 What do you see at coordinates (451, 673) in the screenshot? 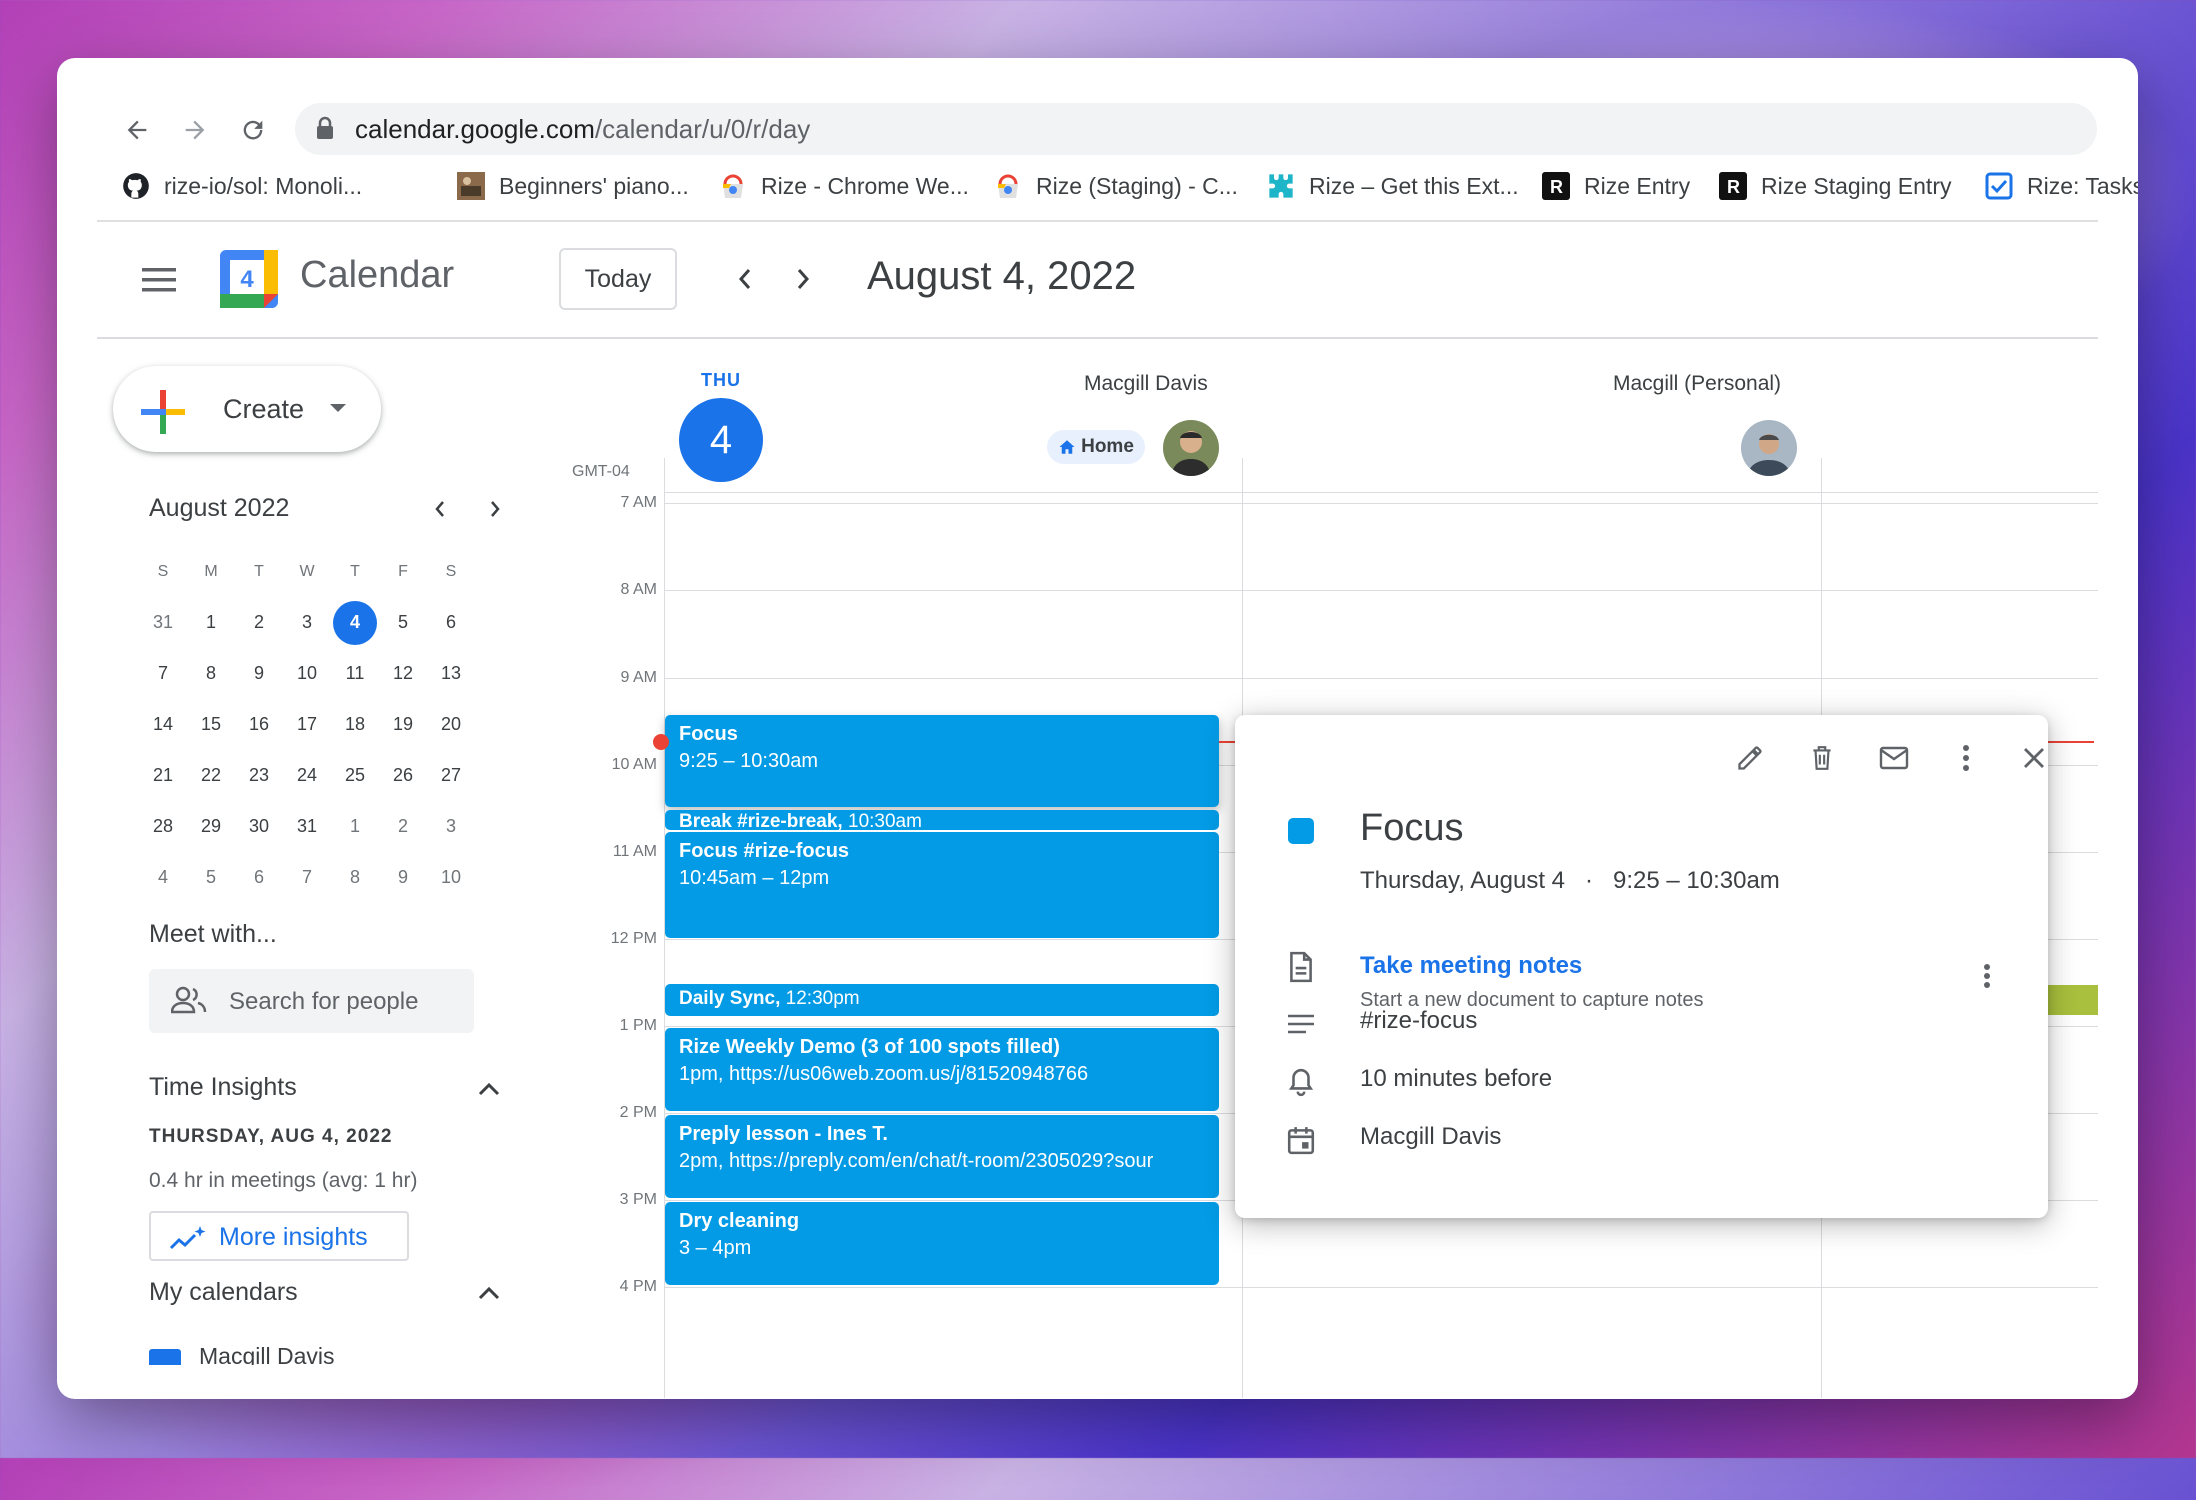
I see `mini-calendar-day: 13` at bounding box center [451, 673].